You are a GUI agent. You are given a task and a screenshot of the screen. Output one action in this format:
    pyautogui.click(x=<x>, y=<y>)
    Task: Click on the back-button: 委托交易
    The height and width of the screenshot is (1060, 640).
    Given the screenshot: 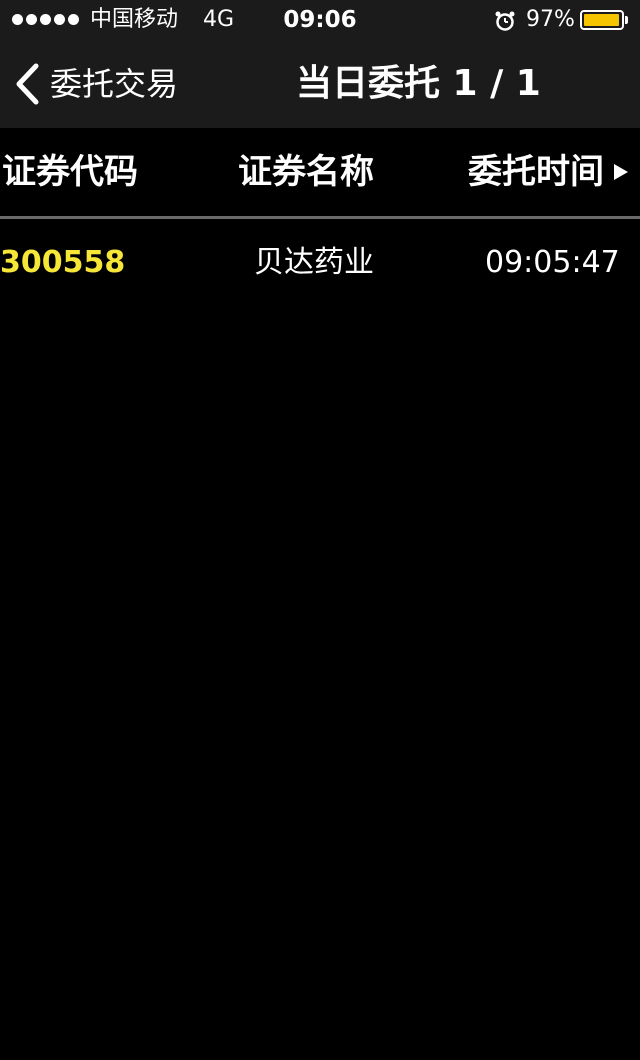 What is the action you would take?
    pyautogui.click(x=96, y=84)
    